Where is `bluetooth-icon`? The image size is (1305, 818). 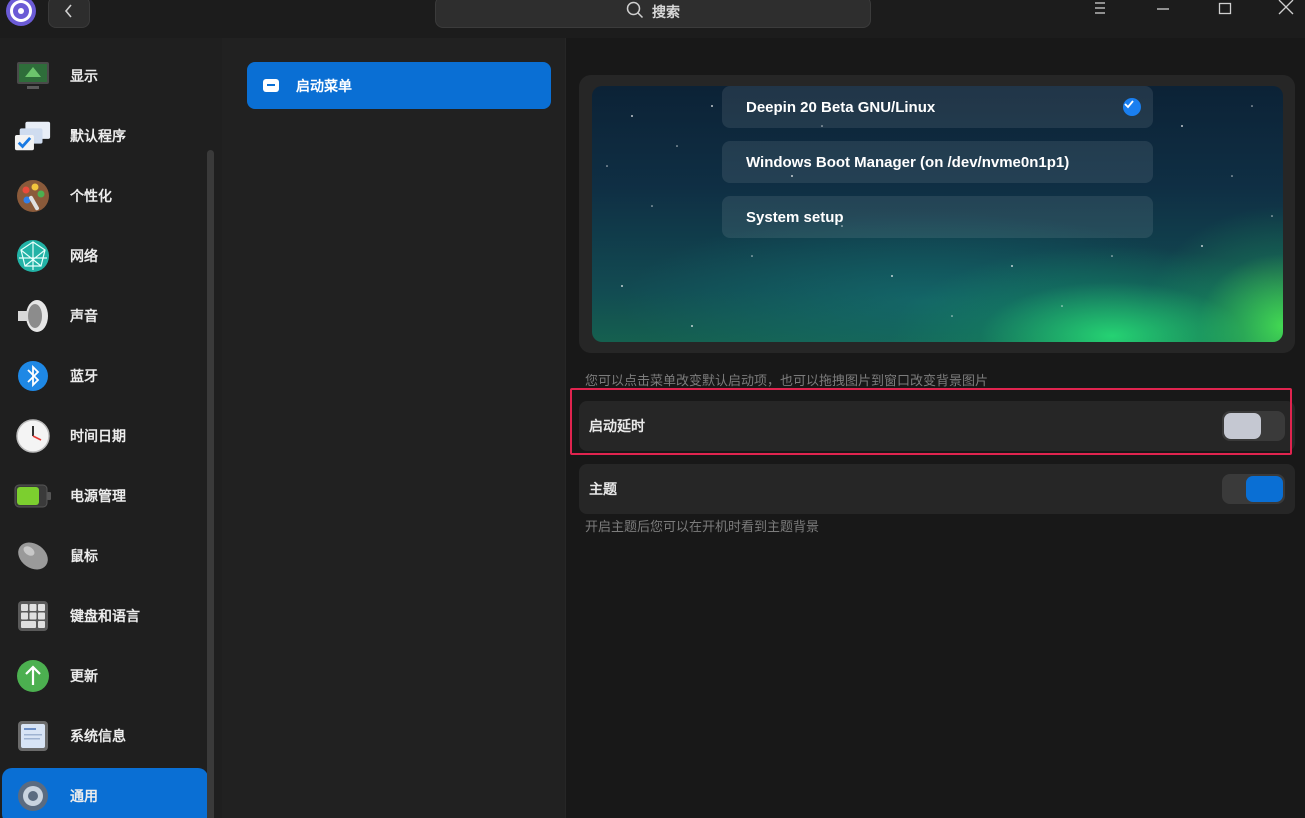 bluetooth-icon is located at coordinates (33, 376).